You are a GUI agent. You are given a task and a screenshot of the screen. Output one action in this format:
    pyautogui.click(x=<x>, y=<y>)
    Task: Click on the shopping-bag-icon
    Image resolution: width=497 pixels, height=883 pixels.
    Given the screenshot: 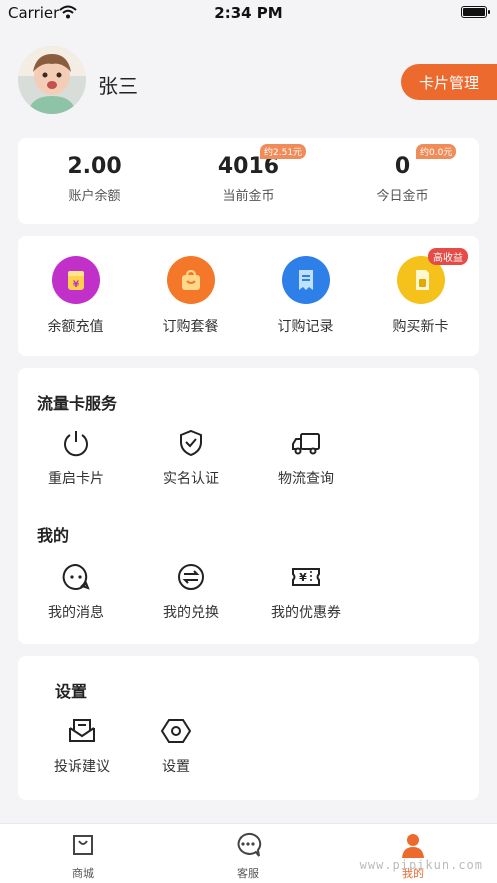 What is the action you would take?
    pyautogui.click(x=190, y=280)
    